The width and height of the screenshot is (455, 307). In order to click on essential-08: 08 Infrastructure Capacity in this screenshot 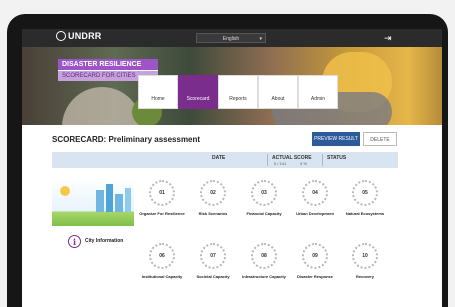, I will do `click(264, 261)`.